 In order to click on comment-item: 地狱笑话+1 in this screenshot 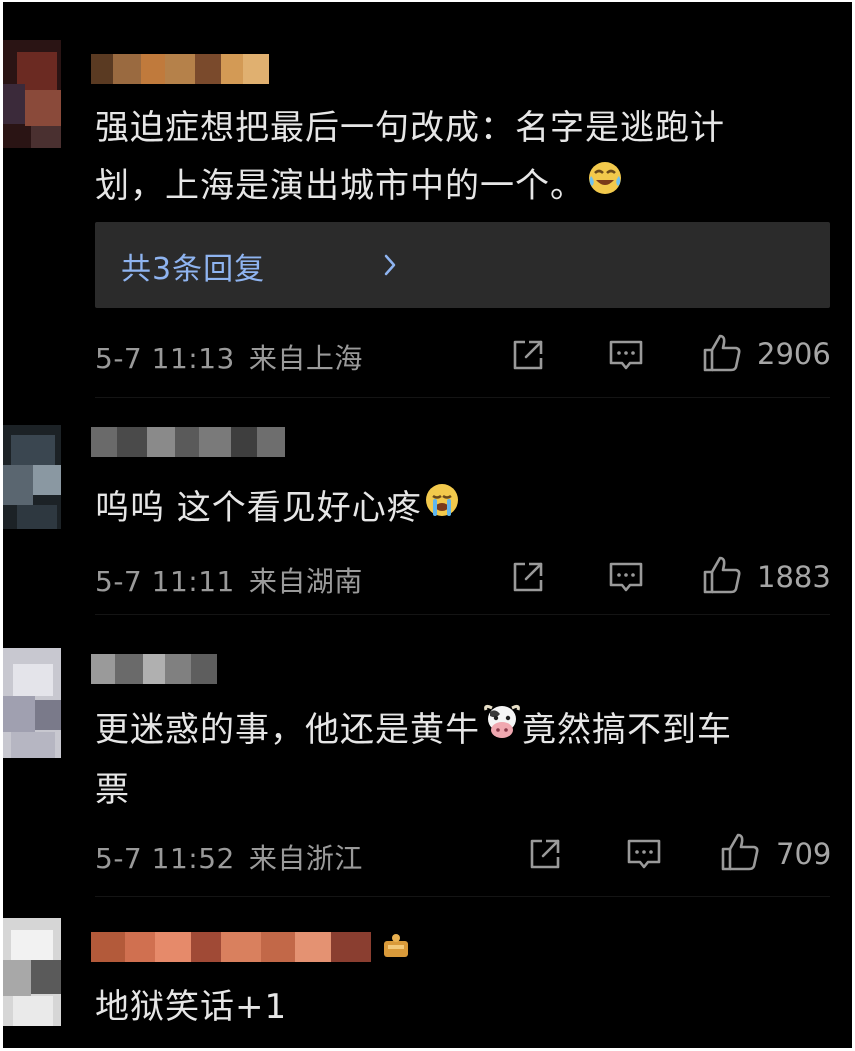, I will do `click(427, 972)`.